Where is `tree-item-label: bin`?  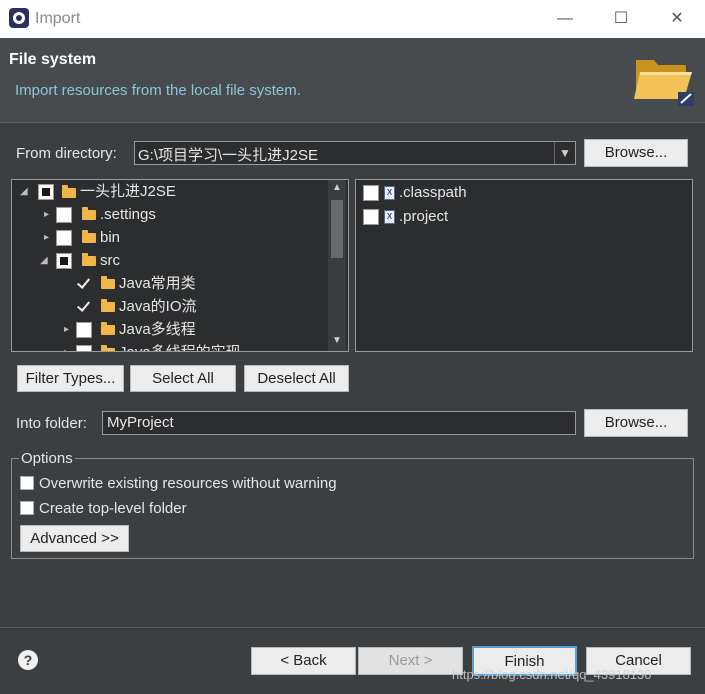 tree-item-label: bin is located at coordinates (110, 237).